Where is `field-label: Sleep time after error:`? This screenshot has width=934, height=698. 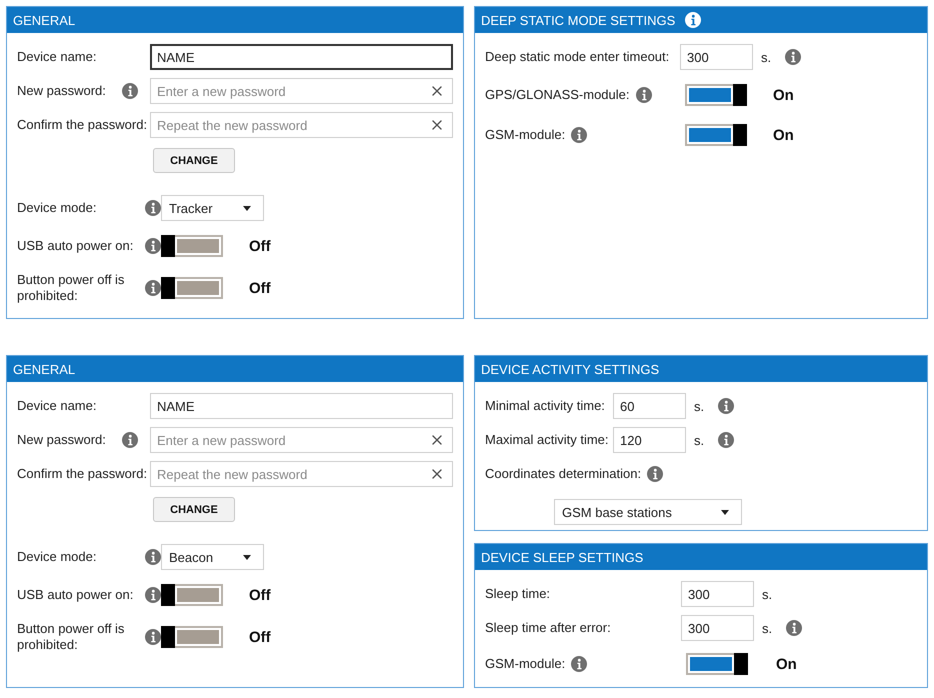
field-label: Sleep time after error: is located at coordinates (548, 628).